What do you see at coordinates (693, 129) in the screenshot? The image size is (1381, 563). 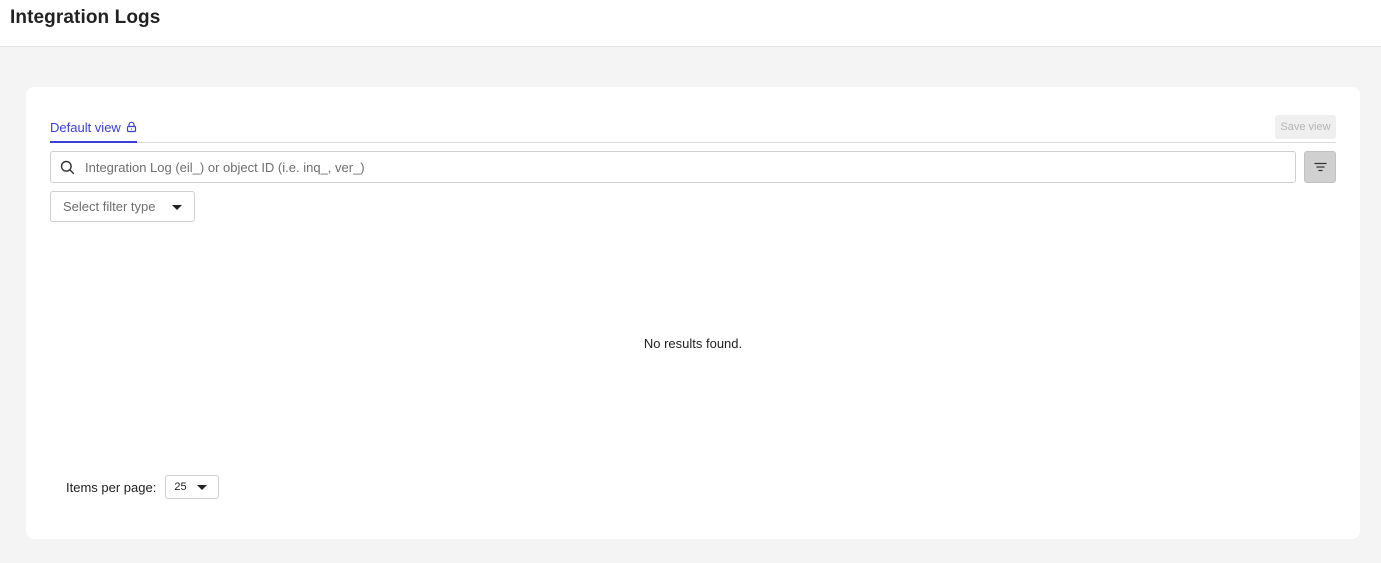 I see `views-row: Default view Save view` at bounding box center [693, 129].